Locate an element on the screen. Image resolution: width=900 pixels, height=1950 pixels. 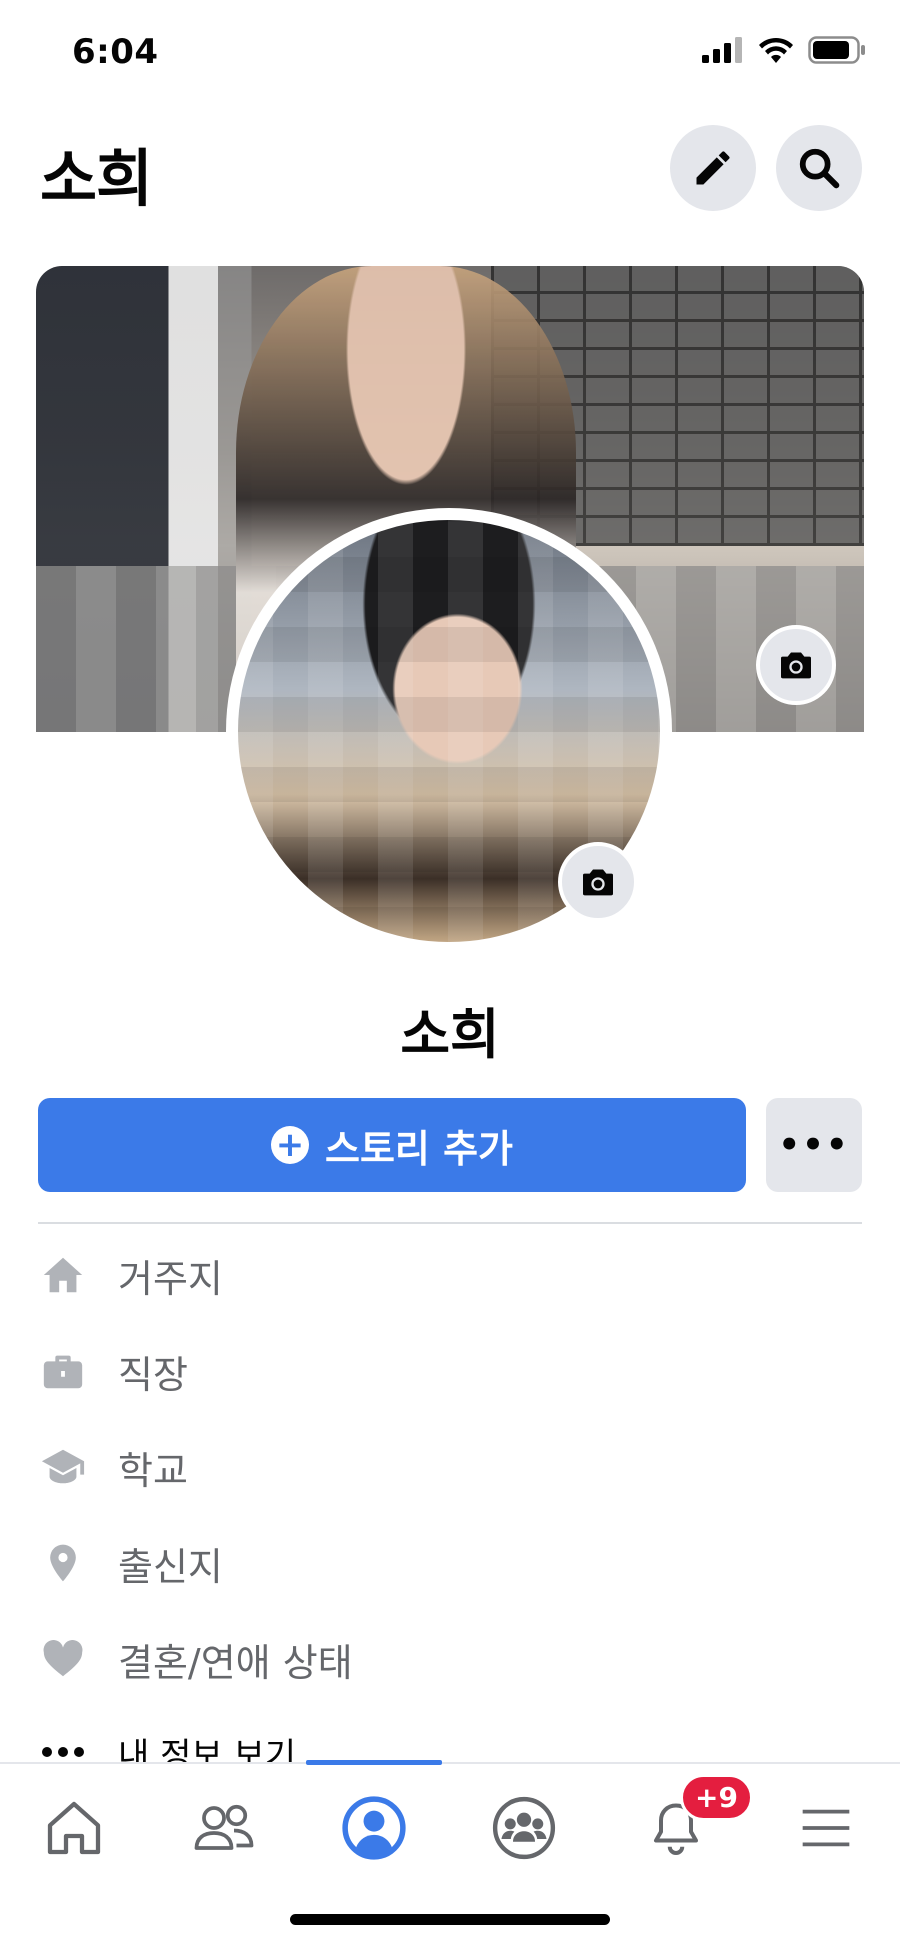
see-about-info-link: 내 정보 보기 is located at coordinates (450, 1734).